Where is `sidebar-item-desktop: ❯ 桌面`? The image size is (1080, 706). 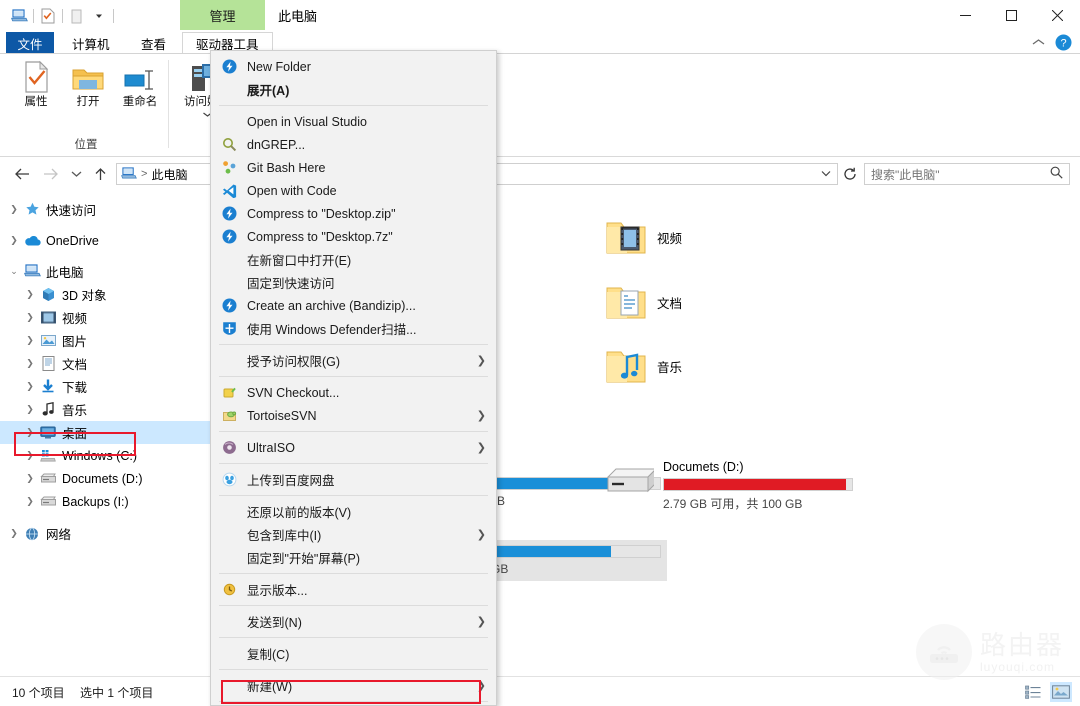
sidebar-item-desktop: ❯ 桌面 is located at coordinates (105, 432).